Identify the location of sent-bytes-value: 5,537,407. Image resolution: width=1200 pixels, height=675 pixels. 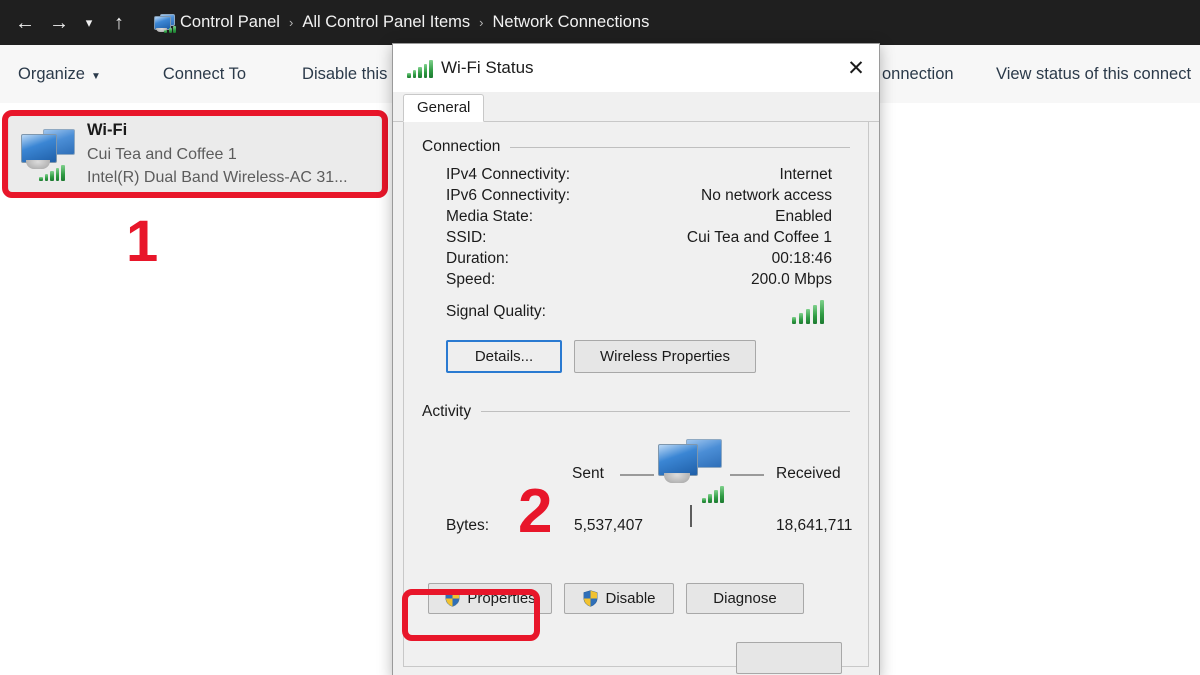
(608, 525).